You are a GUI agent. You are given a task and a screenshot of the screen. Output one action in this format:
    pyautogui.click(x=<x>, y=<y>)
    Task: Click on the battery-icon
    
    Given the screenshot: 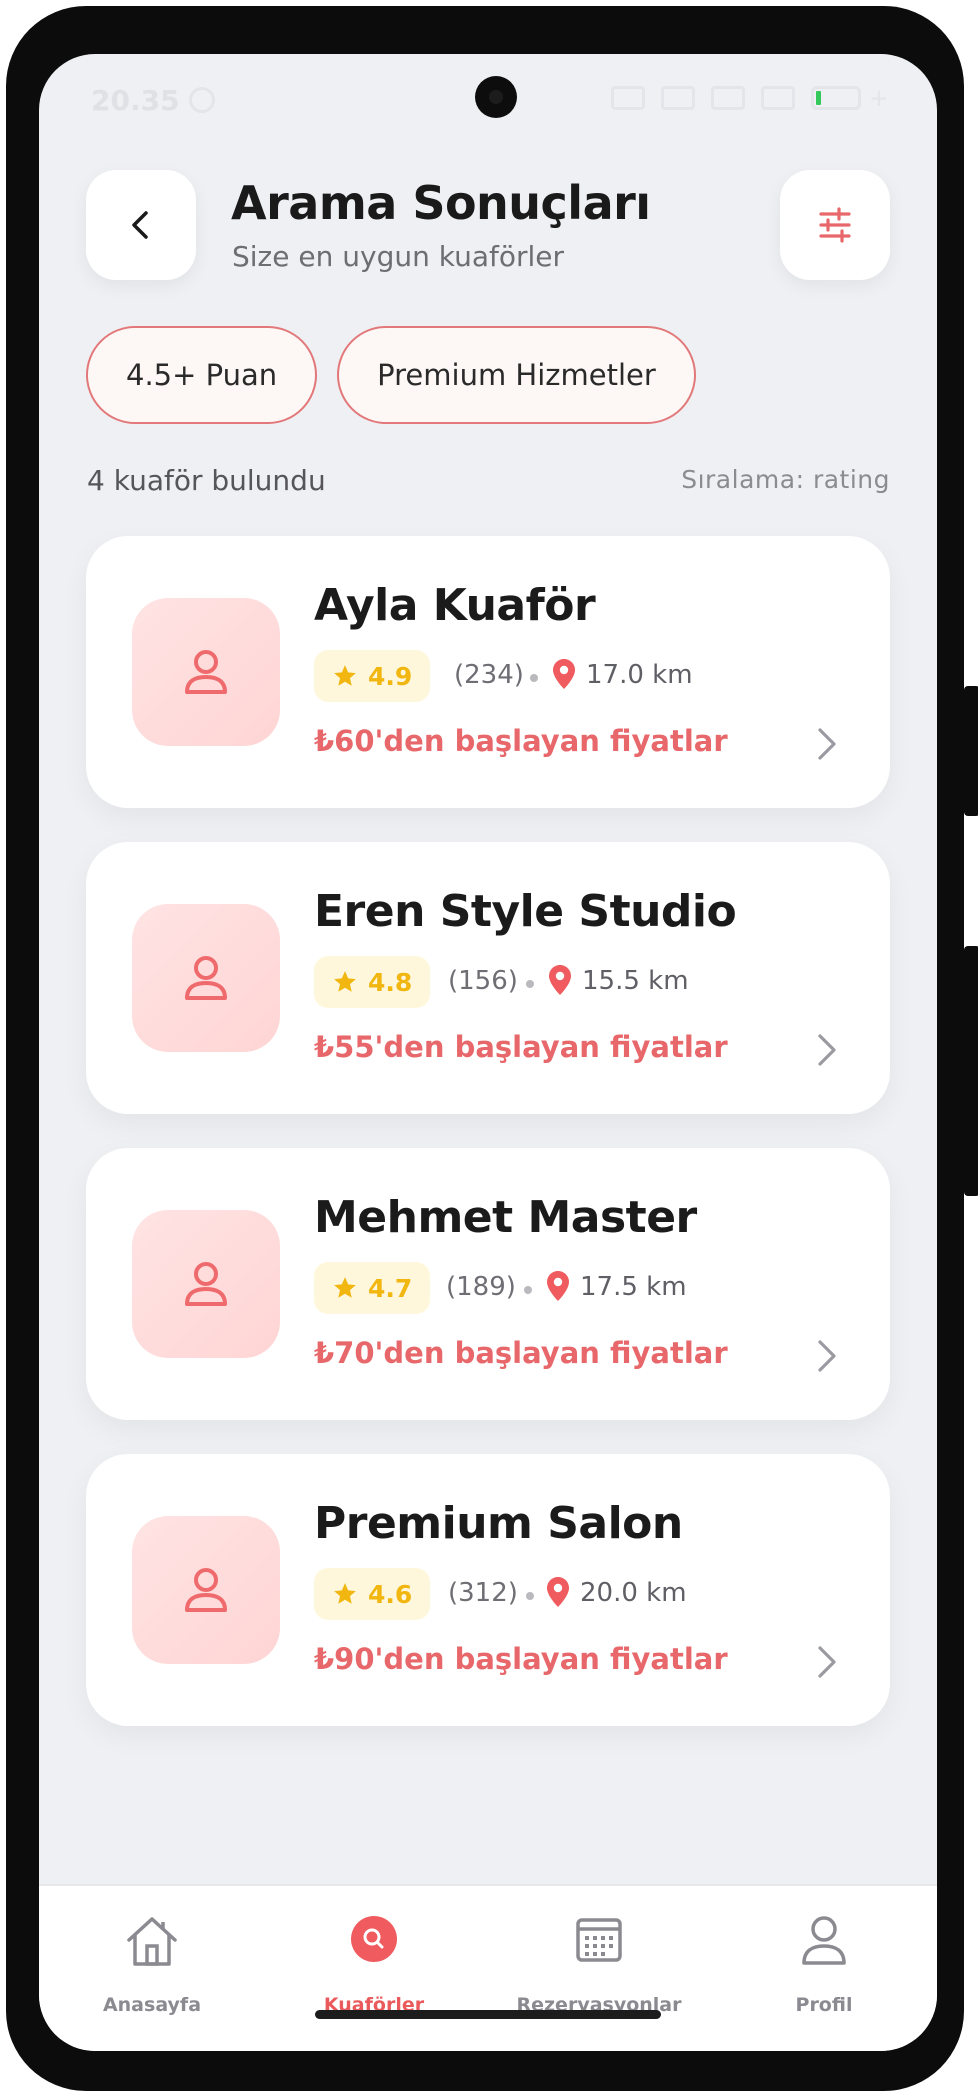 What is the action you would take?
    pyautogui.click(x=835, y=98)
    